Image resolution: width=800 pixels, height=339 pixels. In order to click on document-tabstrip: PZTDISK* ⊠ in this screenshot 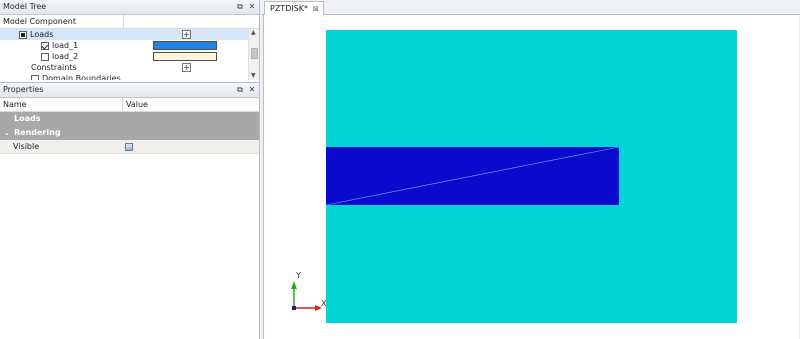, I will do `click(531, 7)`.